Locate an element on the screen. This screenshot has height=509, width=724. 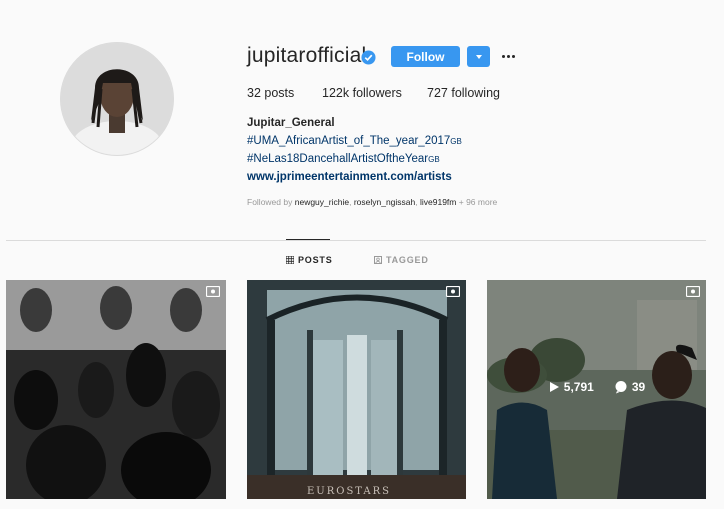
bio-hashtag-line-1: #UMA_AfricanArtist_of_The_year_2017GB is located at coordinates (354, 141).